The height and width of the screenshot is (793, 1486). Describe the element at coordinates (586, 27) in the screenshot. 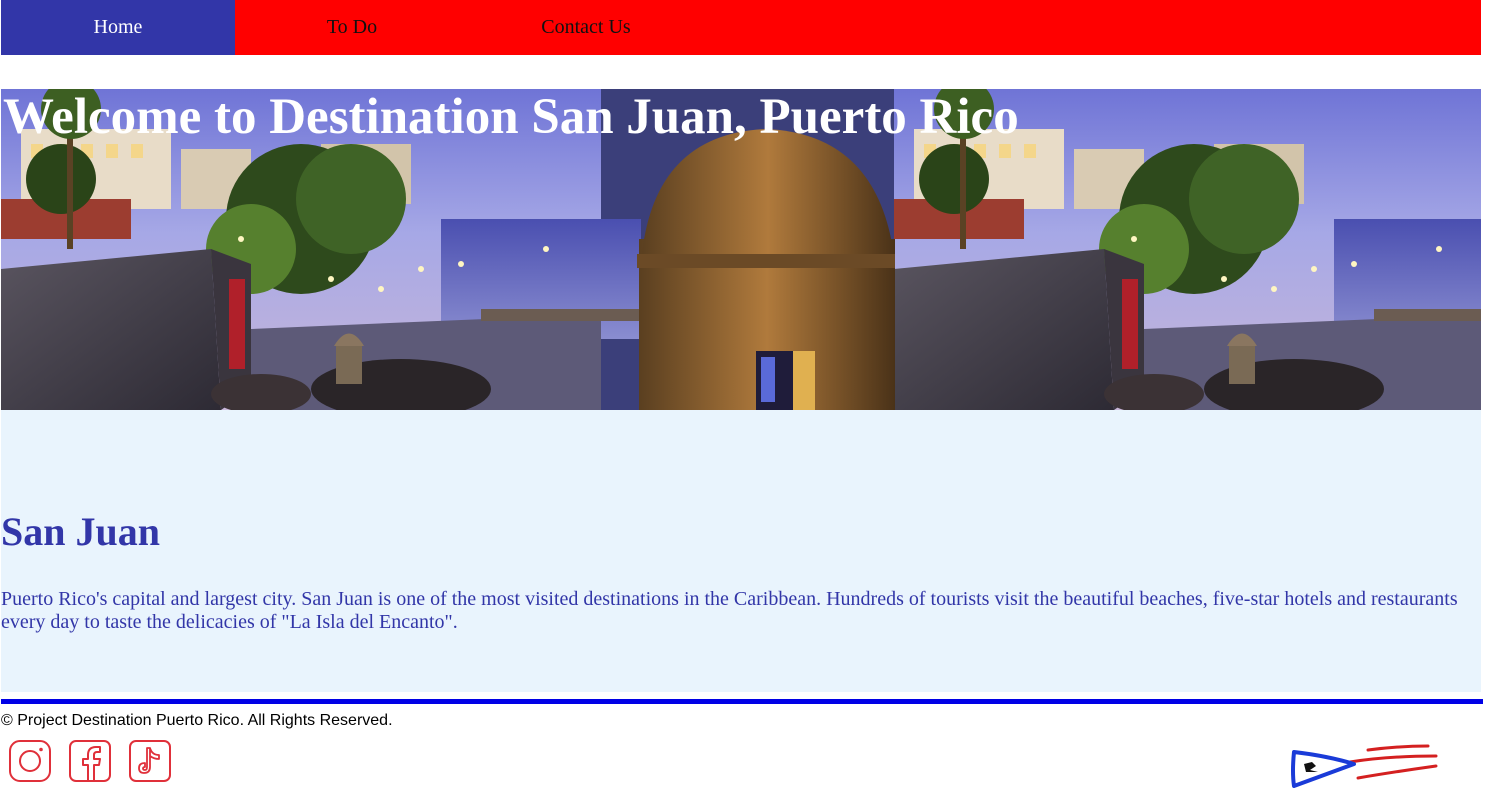

I see `nav-contact-link: Contact Us` at that location.